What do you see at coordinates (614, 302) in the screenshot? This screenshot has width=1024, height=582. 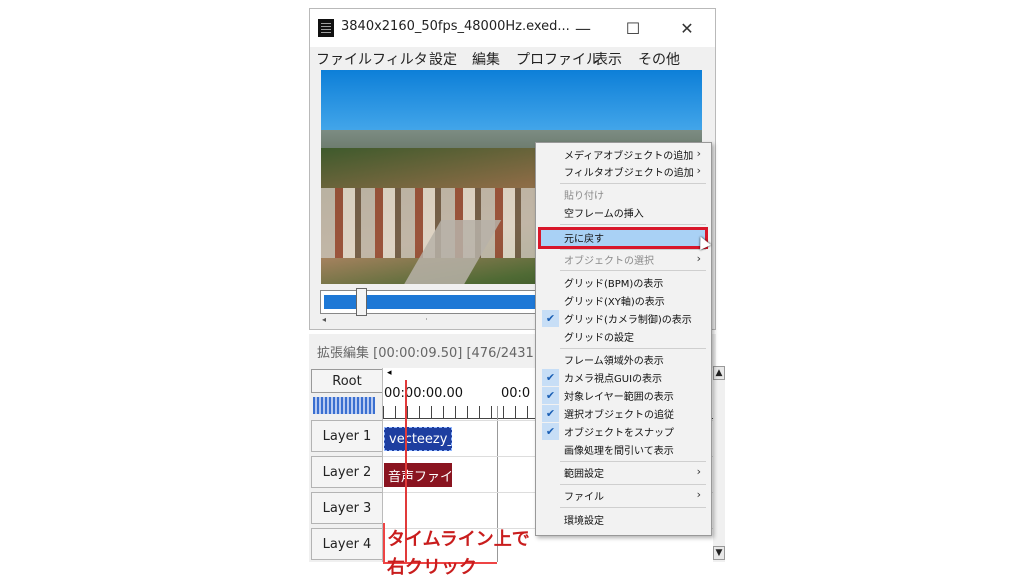 I see `menu-item-label: グリッド(XY軸)の表示` at bounding box center [614, 302].